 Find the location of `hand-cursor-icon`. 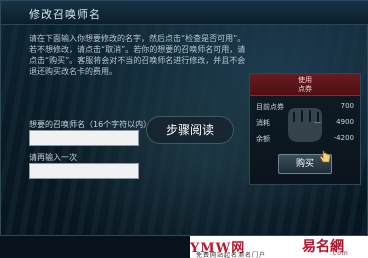

hand-cursor-icon is located at coordinates (325, 156).